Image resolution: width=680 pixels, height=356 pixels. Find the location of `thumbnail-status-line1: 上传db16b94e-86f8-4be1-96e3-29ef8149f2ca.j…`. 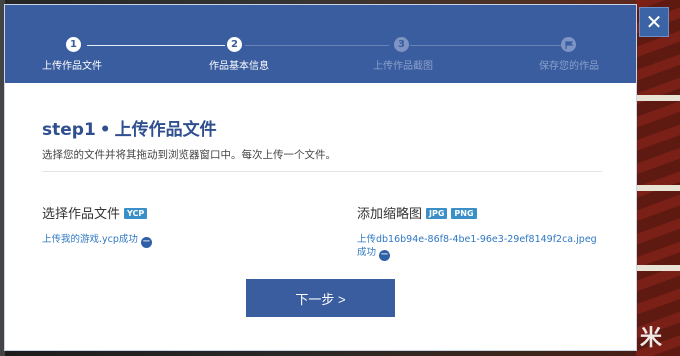

thumbnail-status-line1: 上传db16b94e-86f8-4be1-96e3-29ef8149f2ca.j… is located at coordinates (492, 239).